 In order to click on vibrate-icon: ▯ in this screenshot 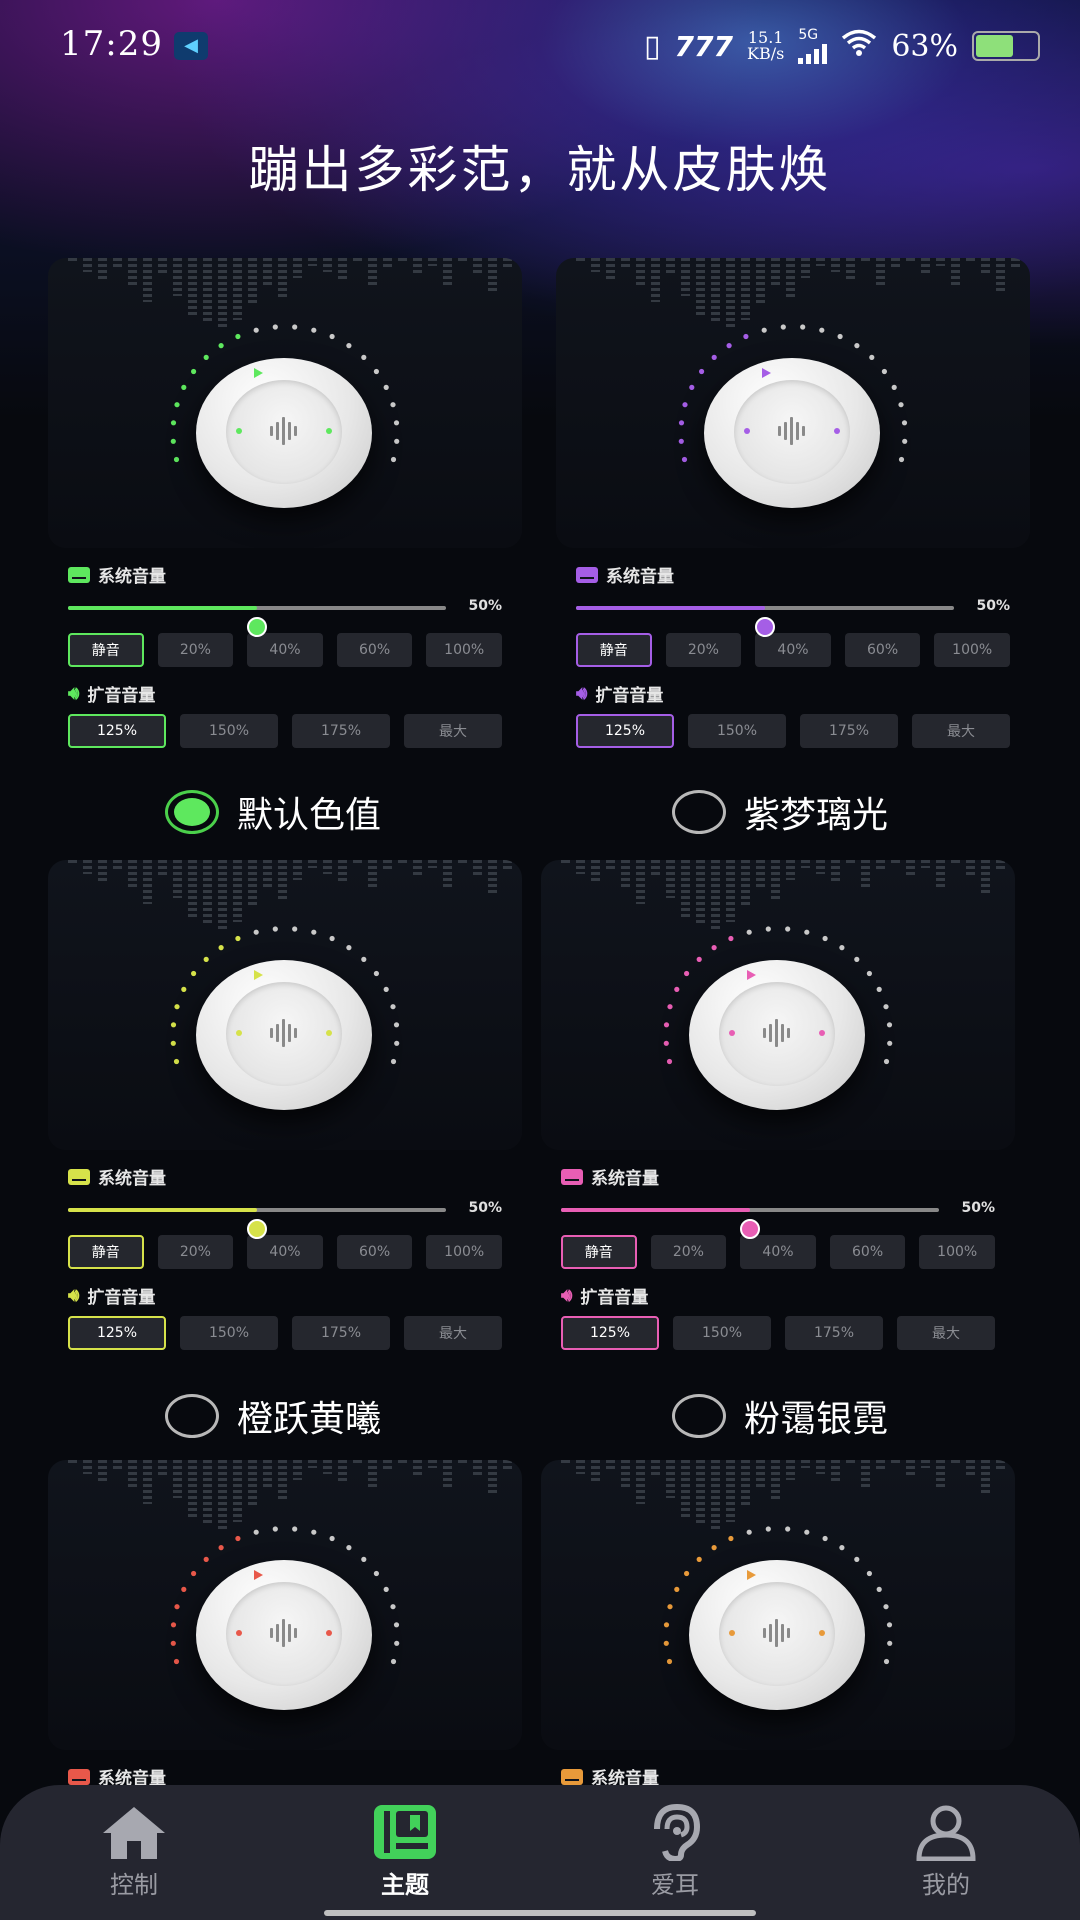, I will do `click(652, 46)`.